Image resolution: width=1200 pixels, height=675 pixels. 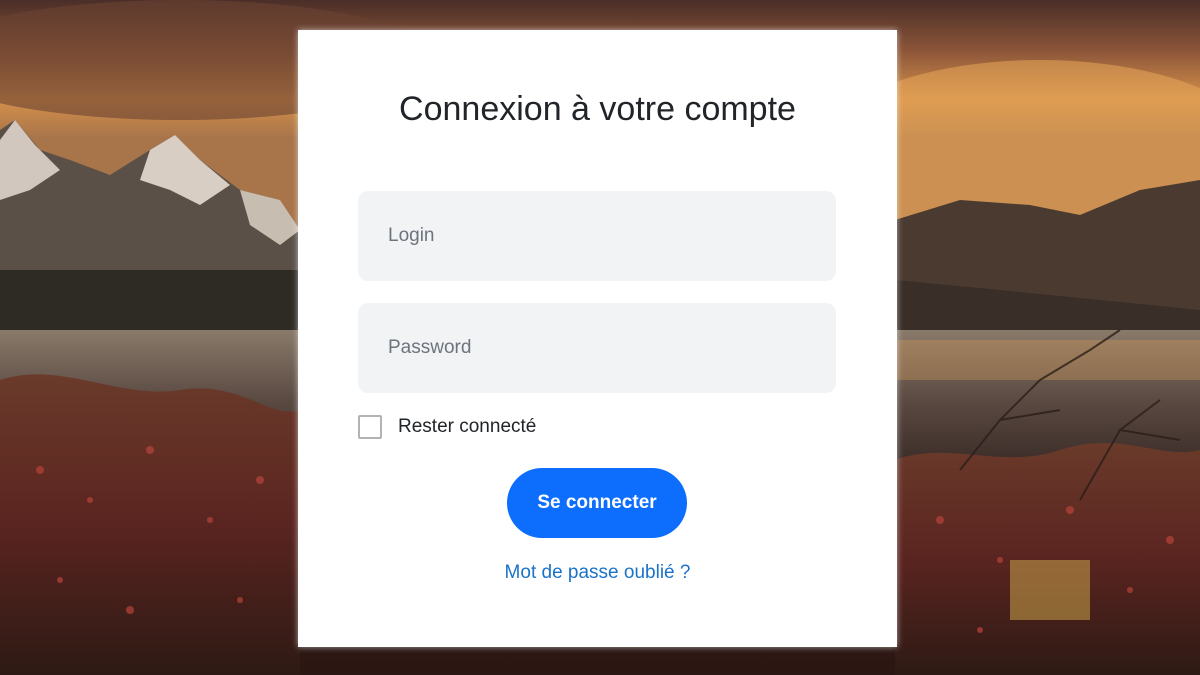 I want to click on login-input, so click(x=597, y=236).